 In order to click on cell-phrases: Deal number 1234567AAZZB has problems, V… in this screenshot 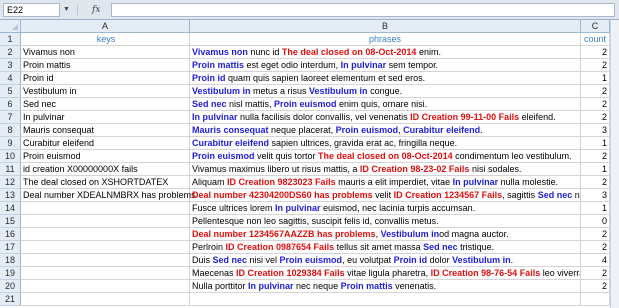, I will do `click(385, 234)`.